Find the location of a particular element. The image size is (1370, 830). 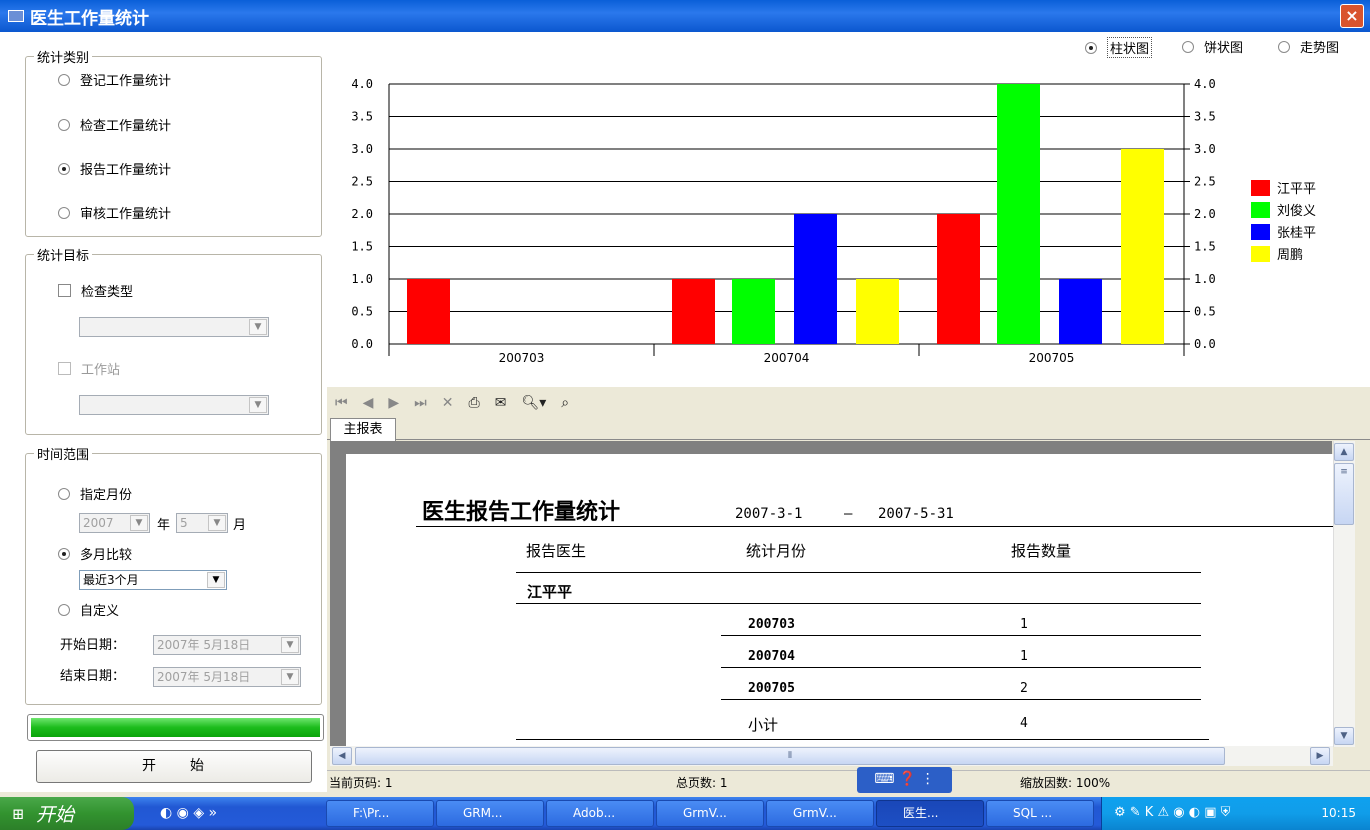

print-icon: ⎙ is located at coordinates (474, 403).